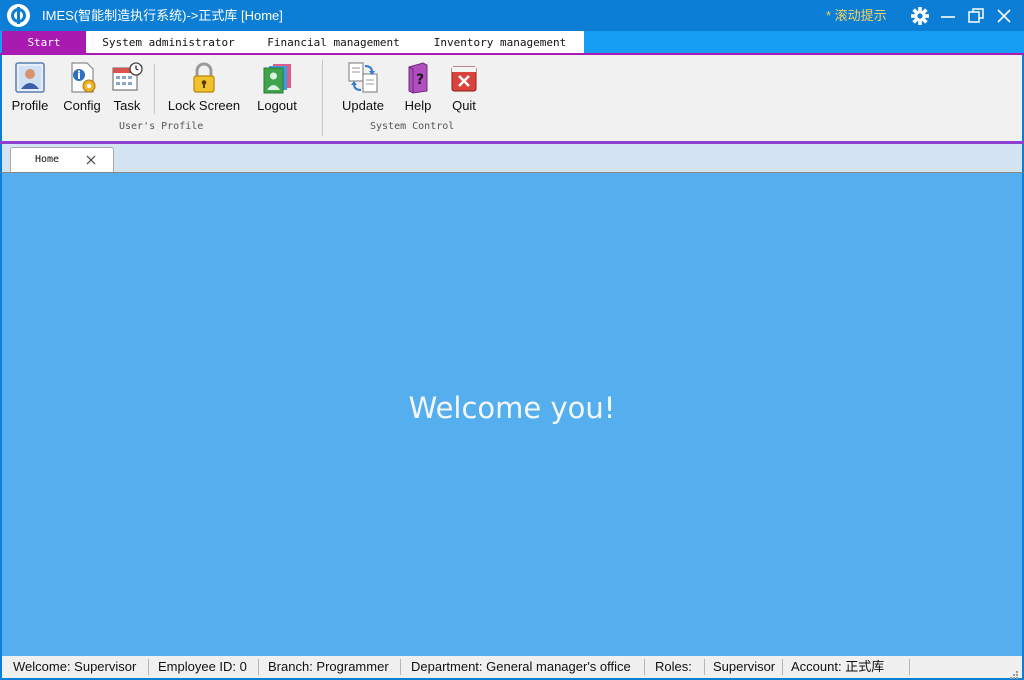 The image size is (1024, 680). I want to click on resize-grip-icon, so click(1013, 672).